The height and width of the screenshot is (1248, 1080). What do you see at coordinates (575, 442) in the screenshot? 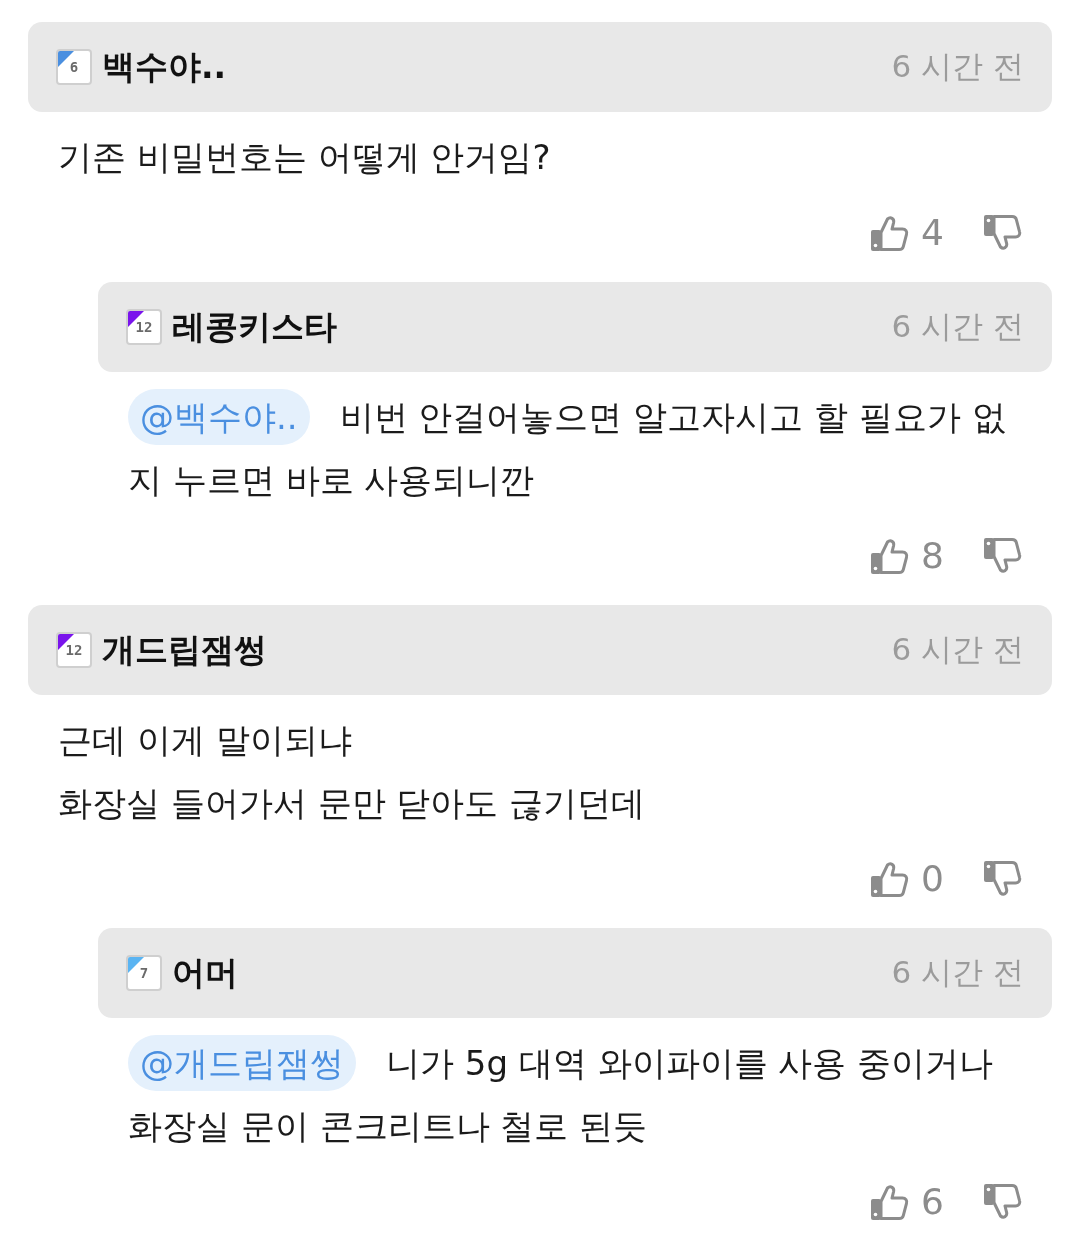
I see `reply-text: @백수야.. 비번 안걸어놓으면 알고자시고 할 필요가 없지 누르면 바로 사용되니깐` at bounding box center [575, 442].